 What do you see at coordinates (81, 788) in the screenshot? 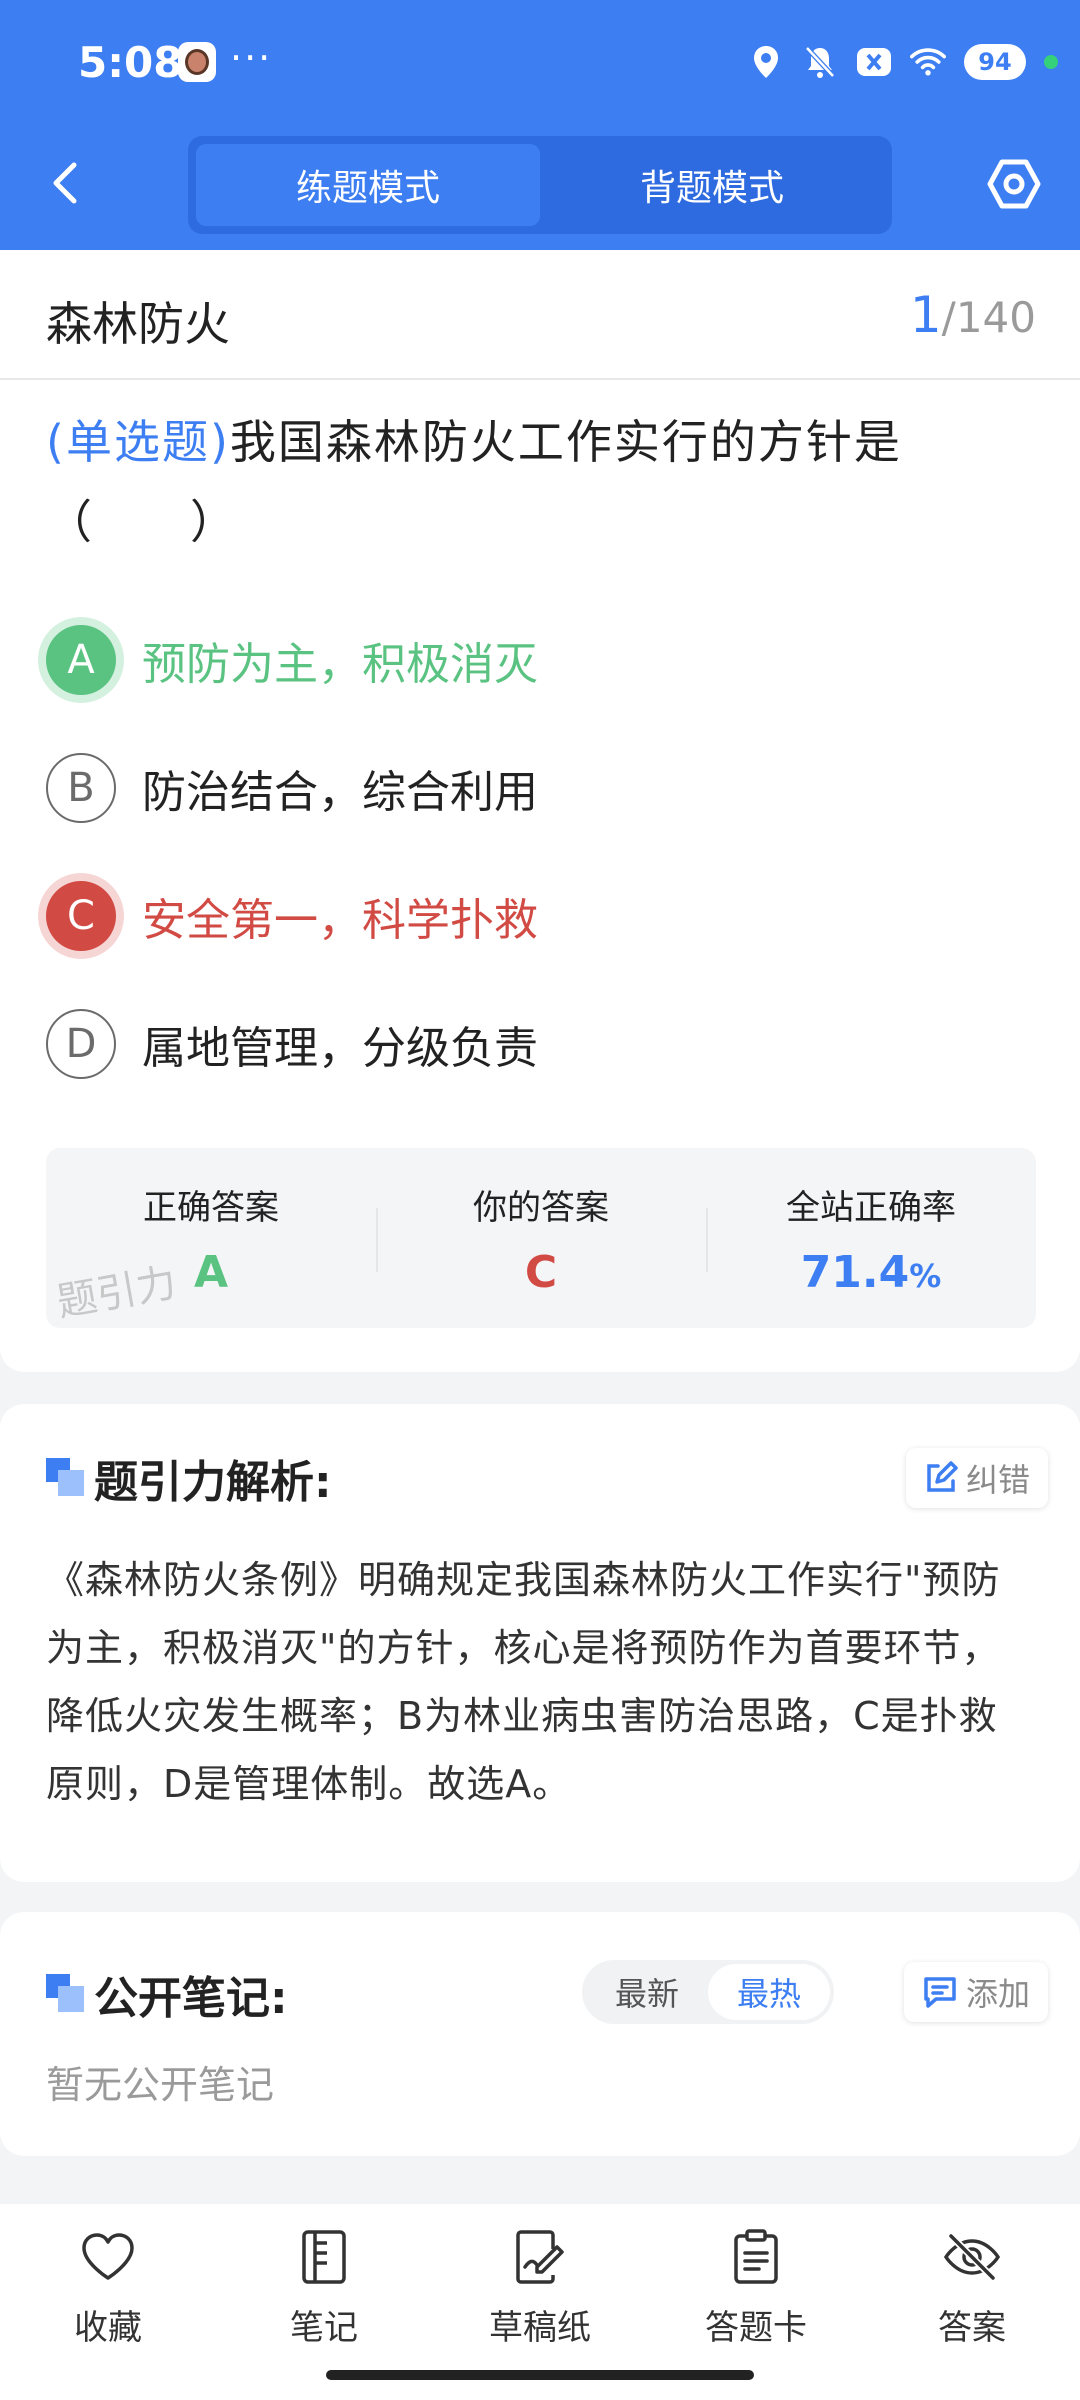
I see `option-letter: B` at bounding box center [81, 788].